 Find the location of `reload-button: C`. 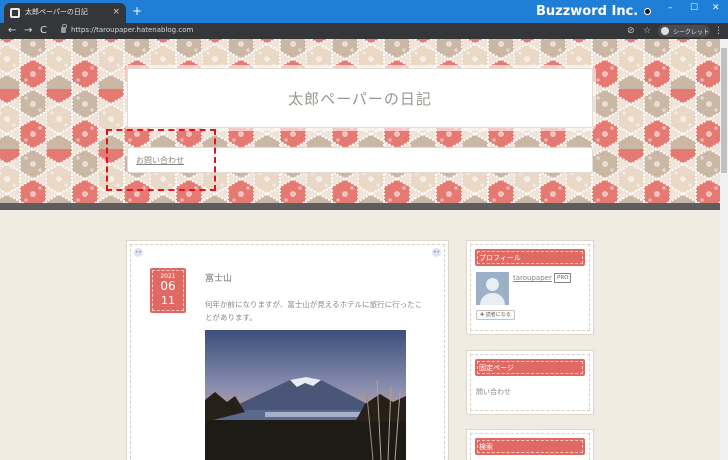

reload-button: C is located at coordinates (43, 31).